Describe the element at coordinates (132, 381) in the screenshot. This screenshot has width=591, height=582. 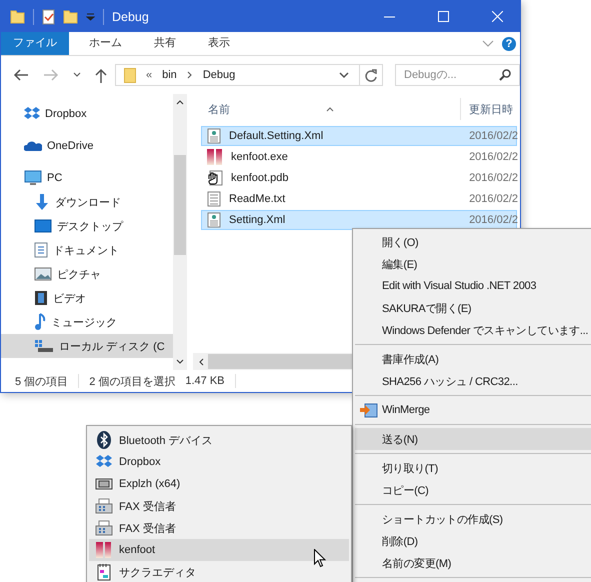
I see `status-text: 2 個の項目を選択` at that location.